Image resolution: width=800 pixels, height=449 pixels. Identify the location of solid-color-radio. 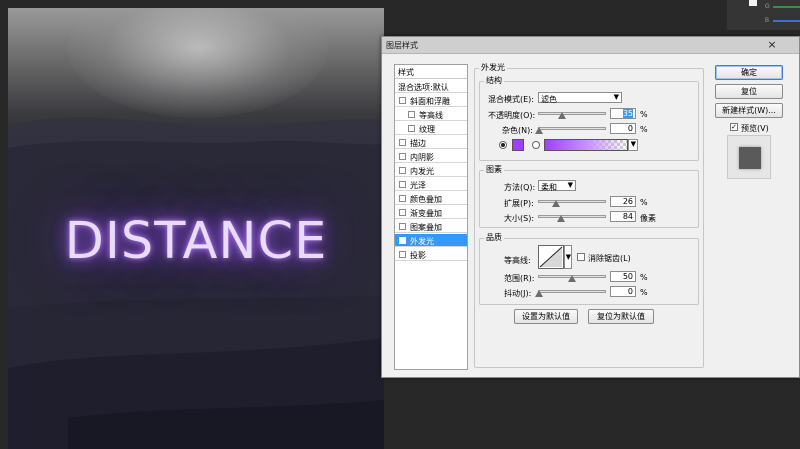
(503, 145).